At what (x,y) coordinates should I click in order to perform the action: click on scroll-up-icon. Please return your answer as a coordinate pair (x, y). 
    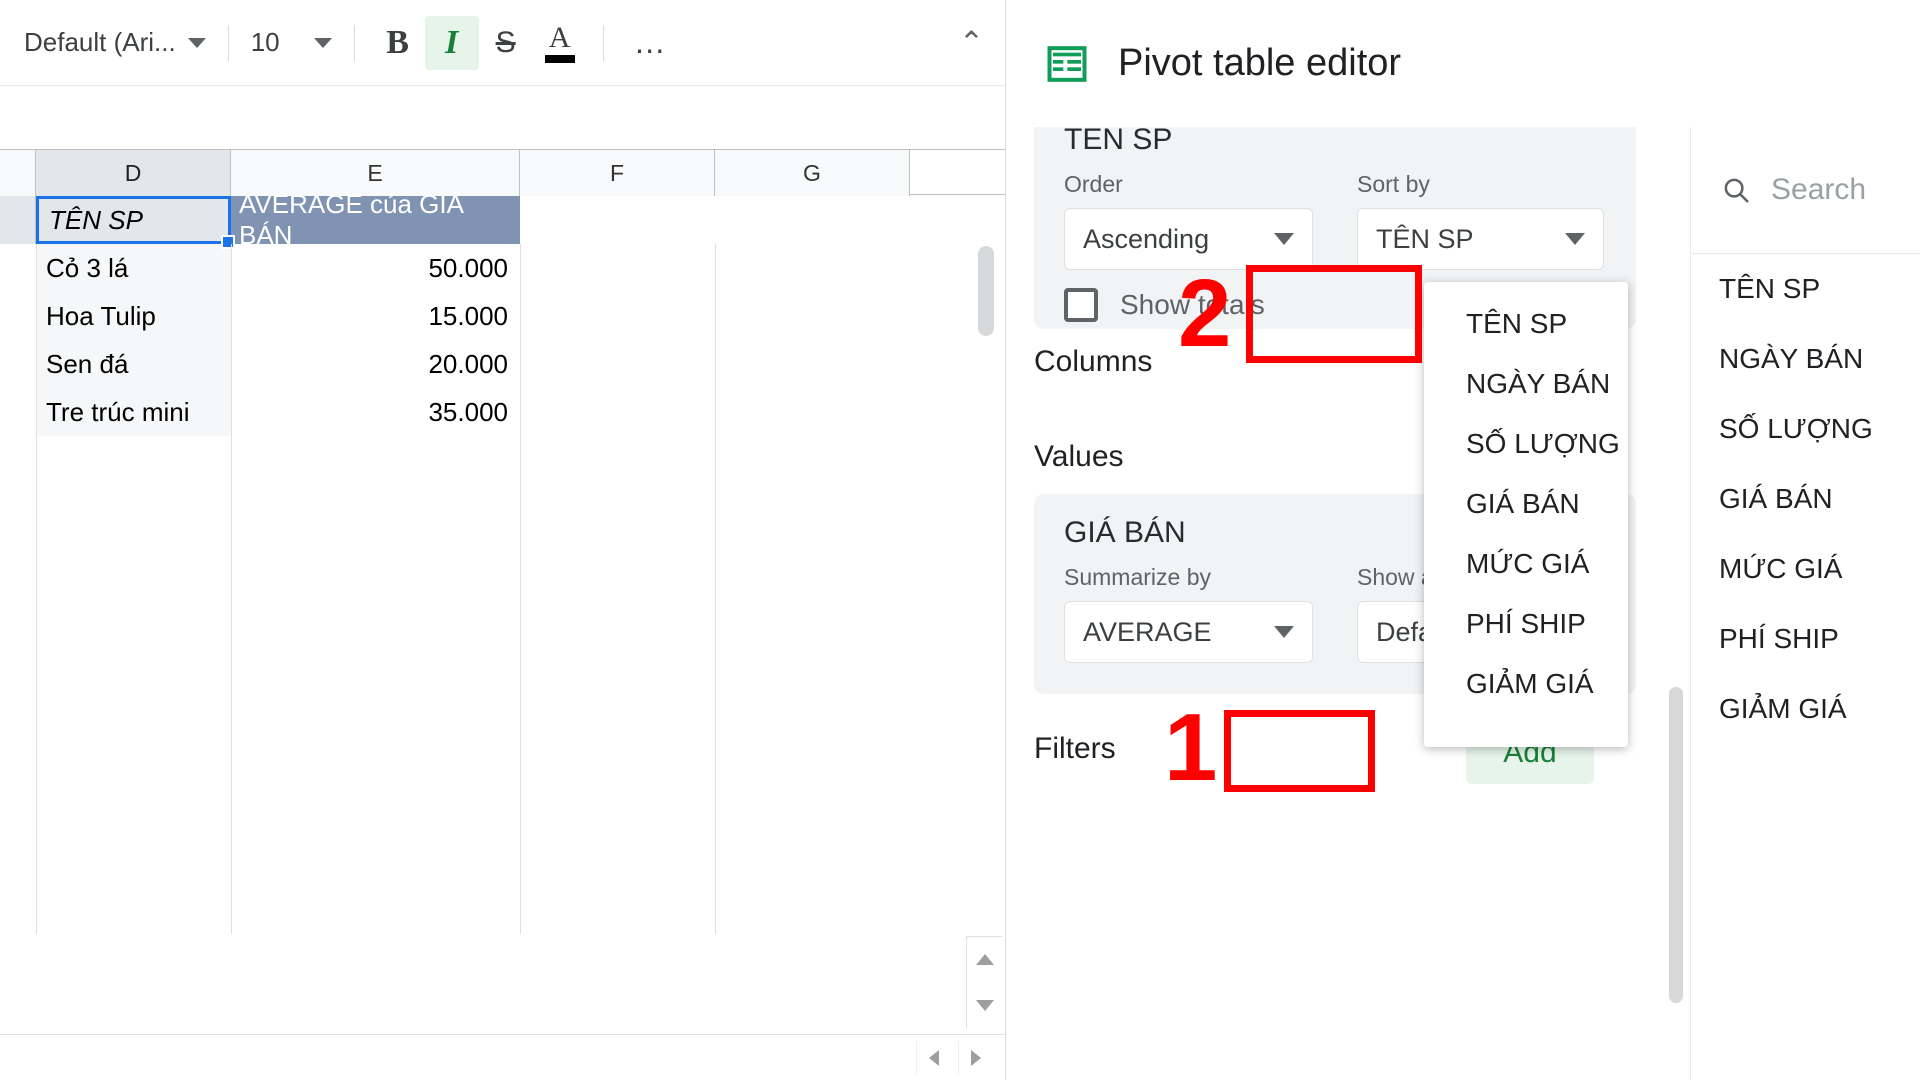
    Looking at the image, I should click on (984, 960).